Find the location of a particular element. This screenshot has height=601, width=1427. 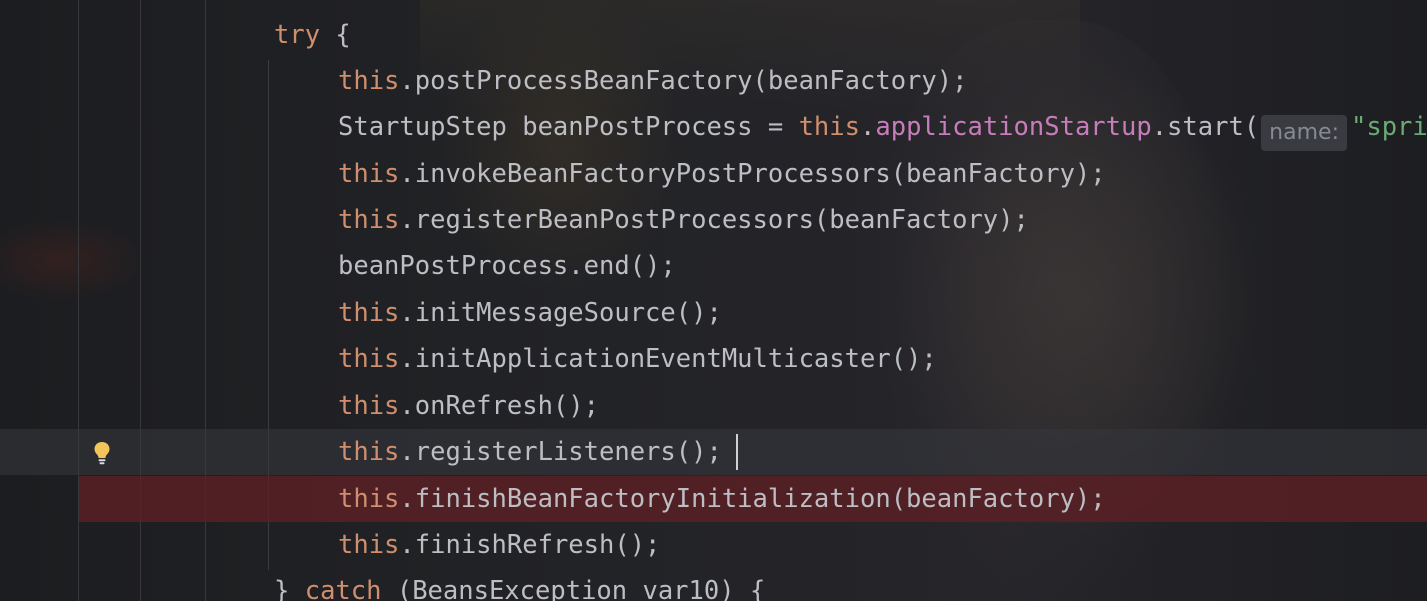

code-text: this.initApplicationEventMulticaster(); is located at coordinates (637, 359).